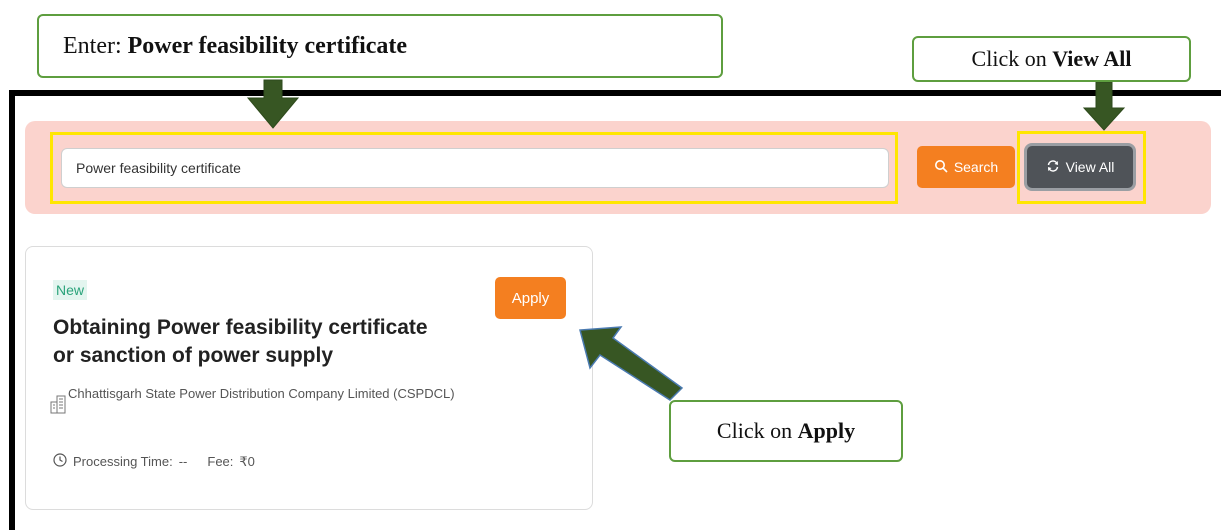 The image size is (1221, 530). I want to click on arrow-to-view-all, so click(1104, 106).